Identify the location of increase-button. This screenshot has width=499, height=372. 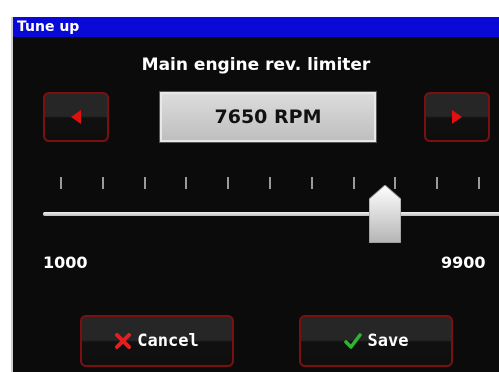
(457, 117).